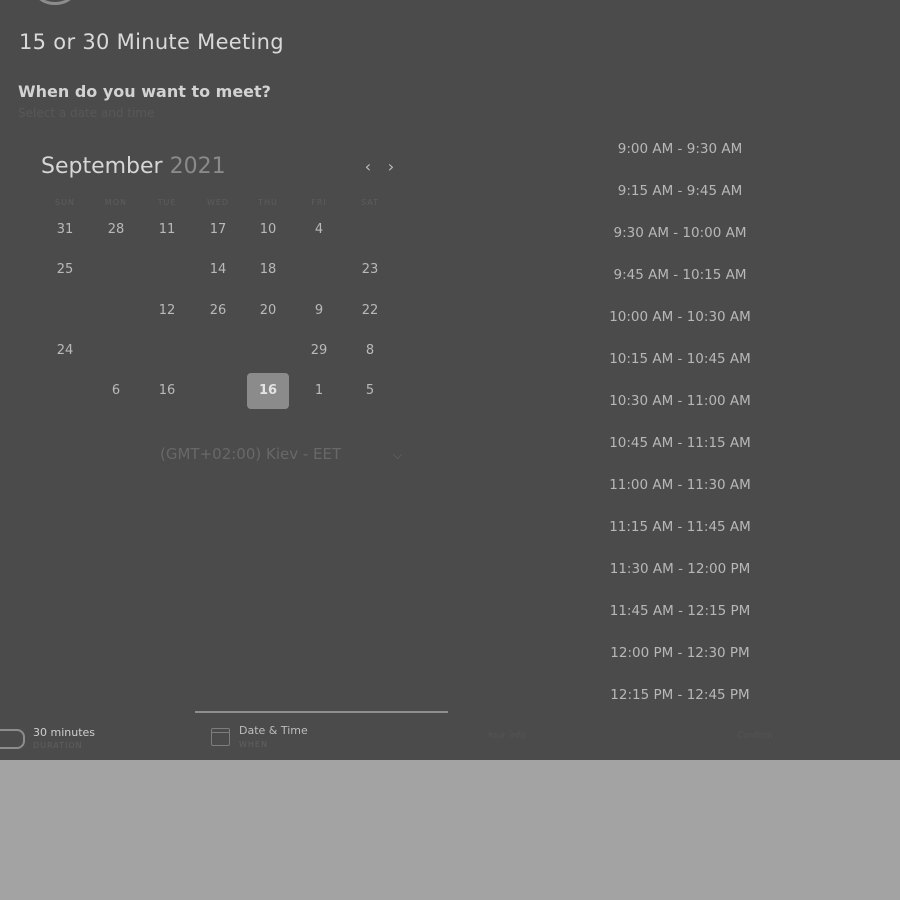 The height and width of the screenshot is (900, 900). What do you see at coordinates (65, 230) in the screenshot?
I see `calendar-day: 31` at bounding box center [65, 230].